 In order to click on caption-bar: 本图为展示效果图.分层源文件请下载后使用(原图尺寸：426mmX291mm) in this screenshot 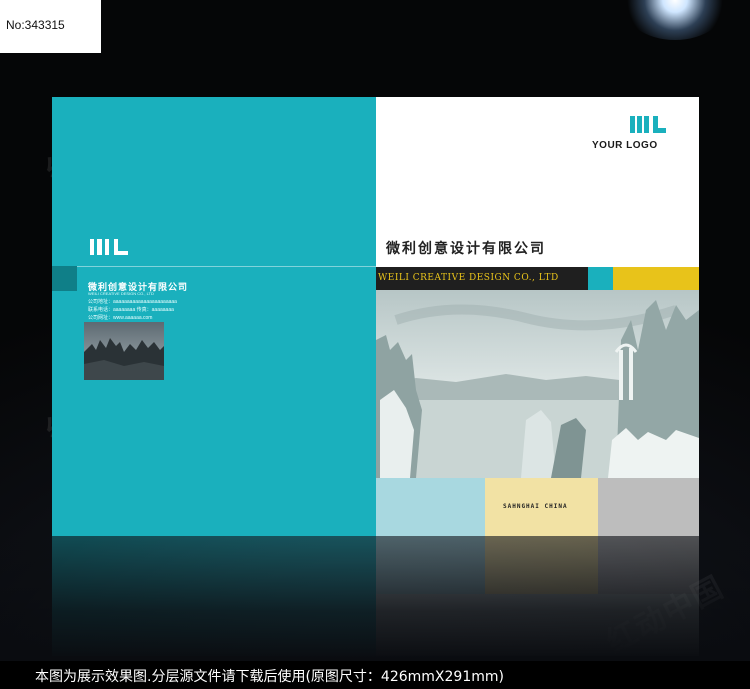, I will do `click(375, 675)`.